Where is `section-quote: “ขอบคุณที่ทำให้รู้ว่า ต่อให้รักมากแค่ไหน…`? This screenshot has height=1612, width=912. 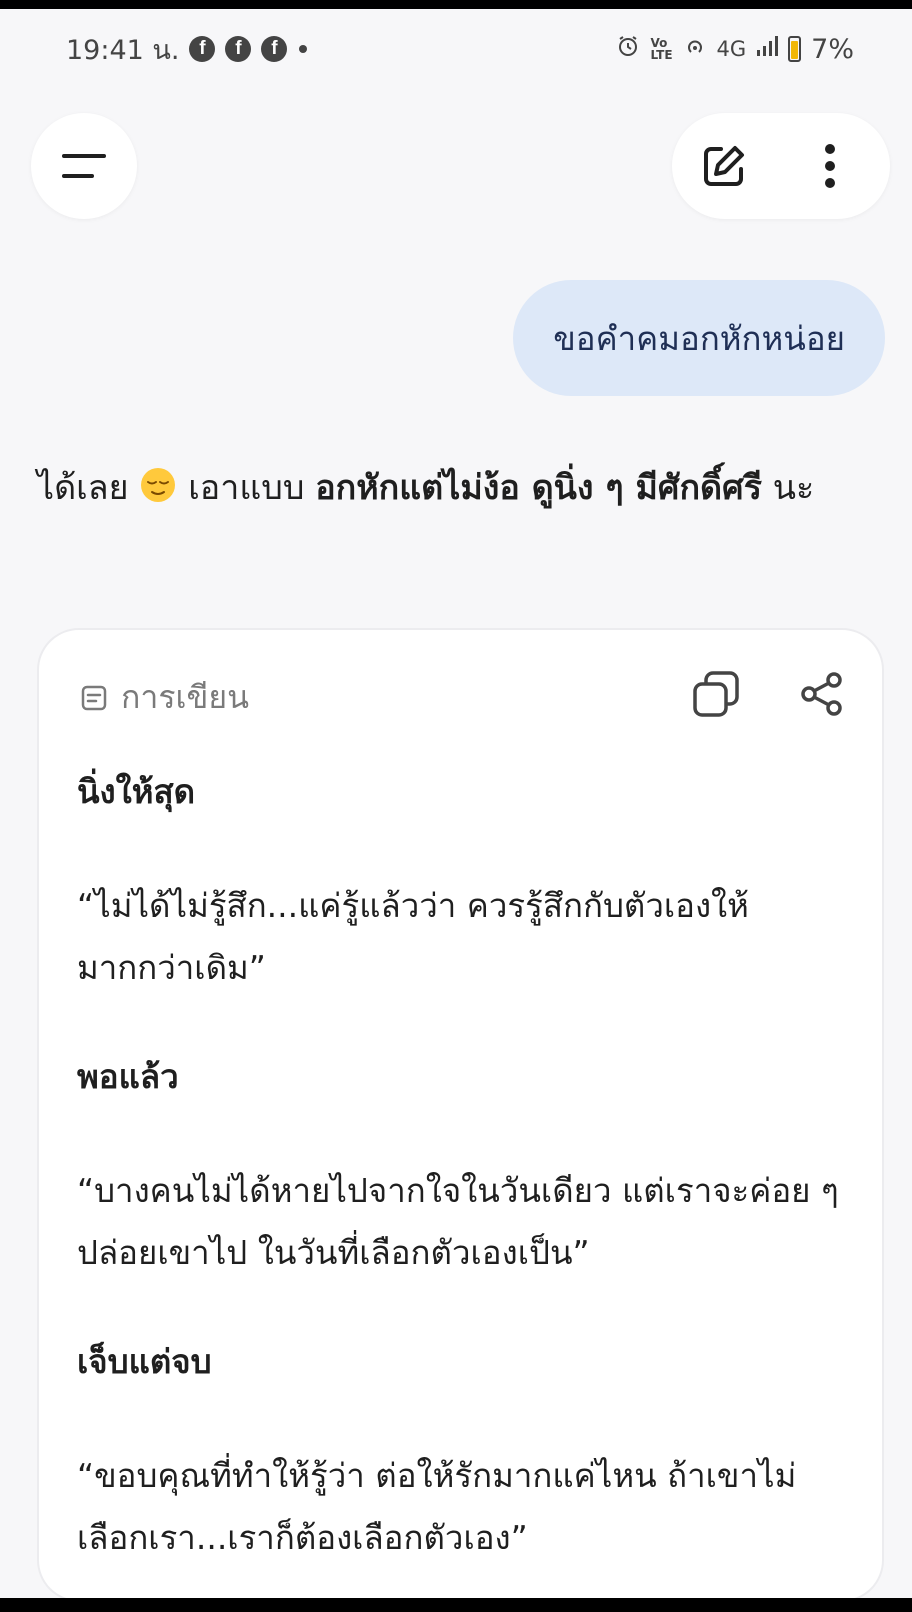
section-quote: “ขอบคุณที่ทำให้รู้ว่า ต่อให้รักมากแค่ไหน… is located at coordinates (437, 1506).